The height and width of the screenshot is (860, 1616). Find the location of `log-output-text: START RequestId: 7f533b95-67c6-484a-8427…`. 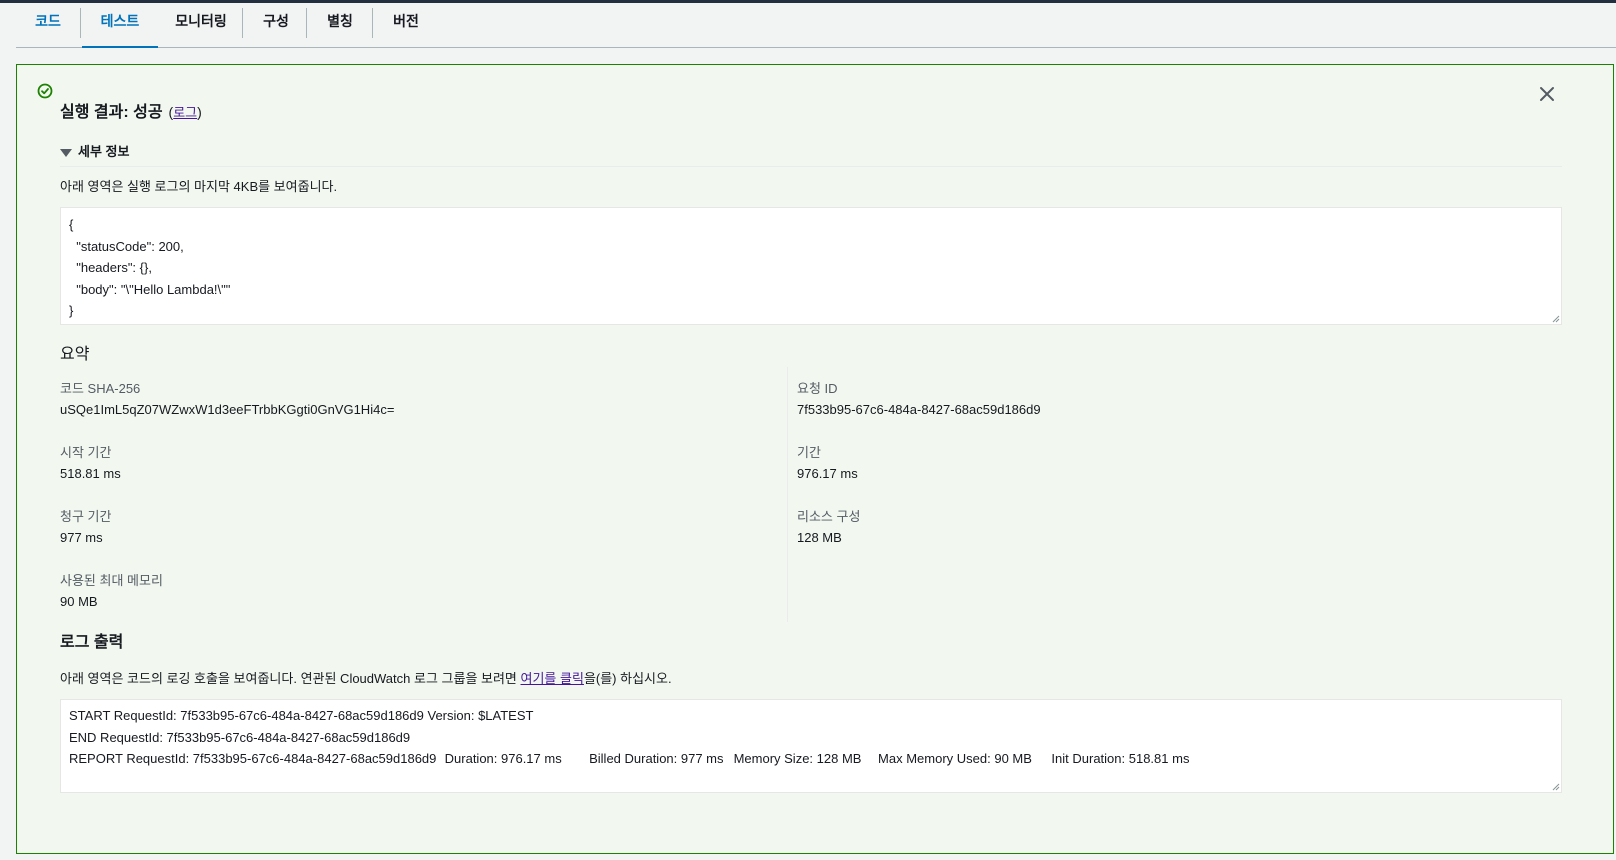

log-output-text: START RequestId: 7f533b95-67c6-484a-8427… is located at coordinates (629, 737).